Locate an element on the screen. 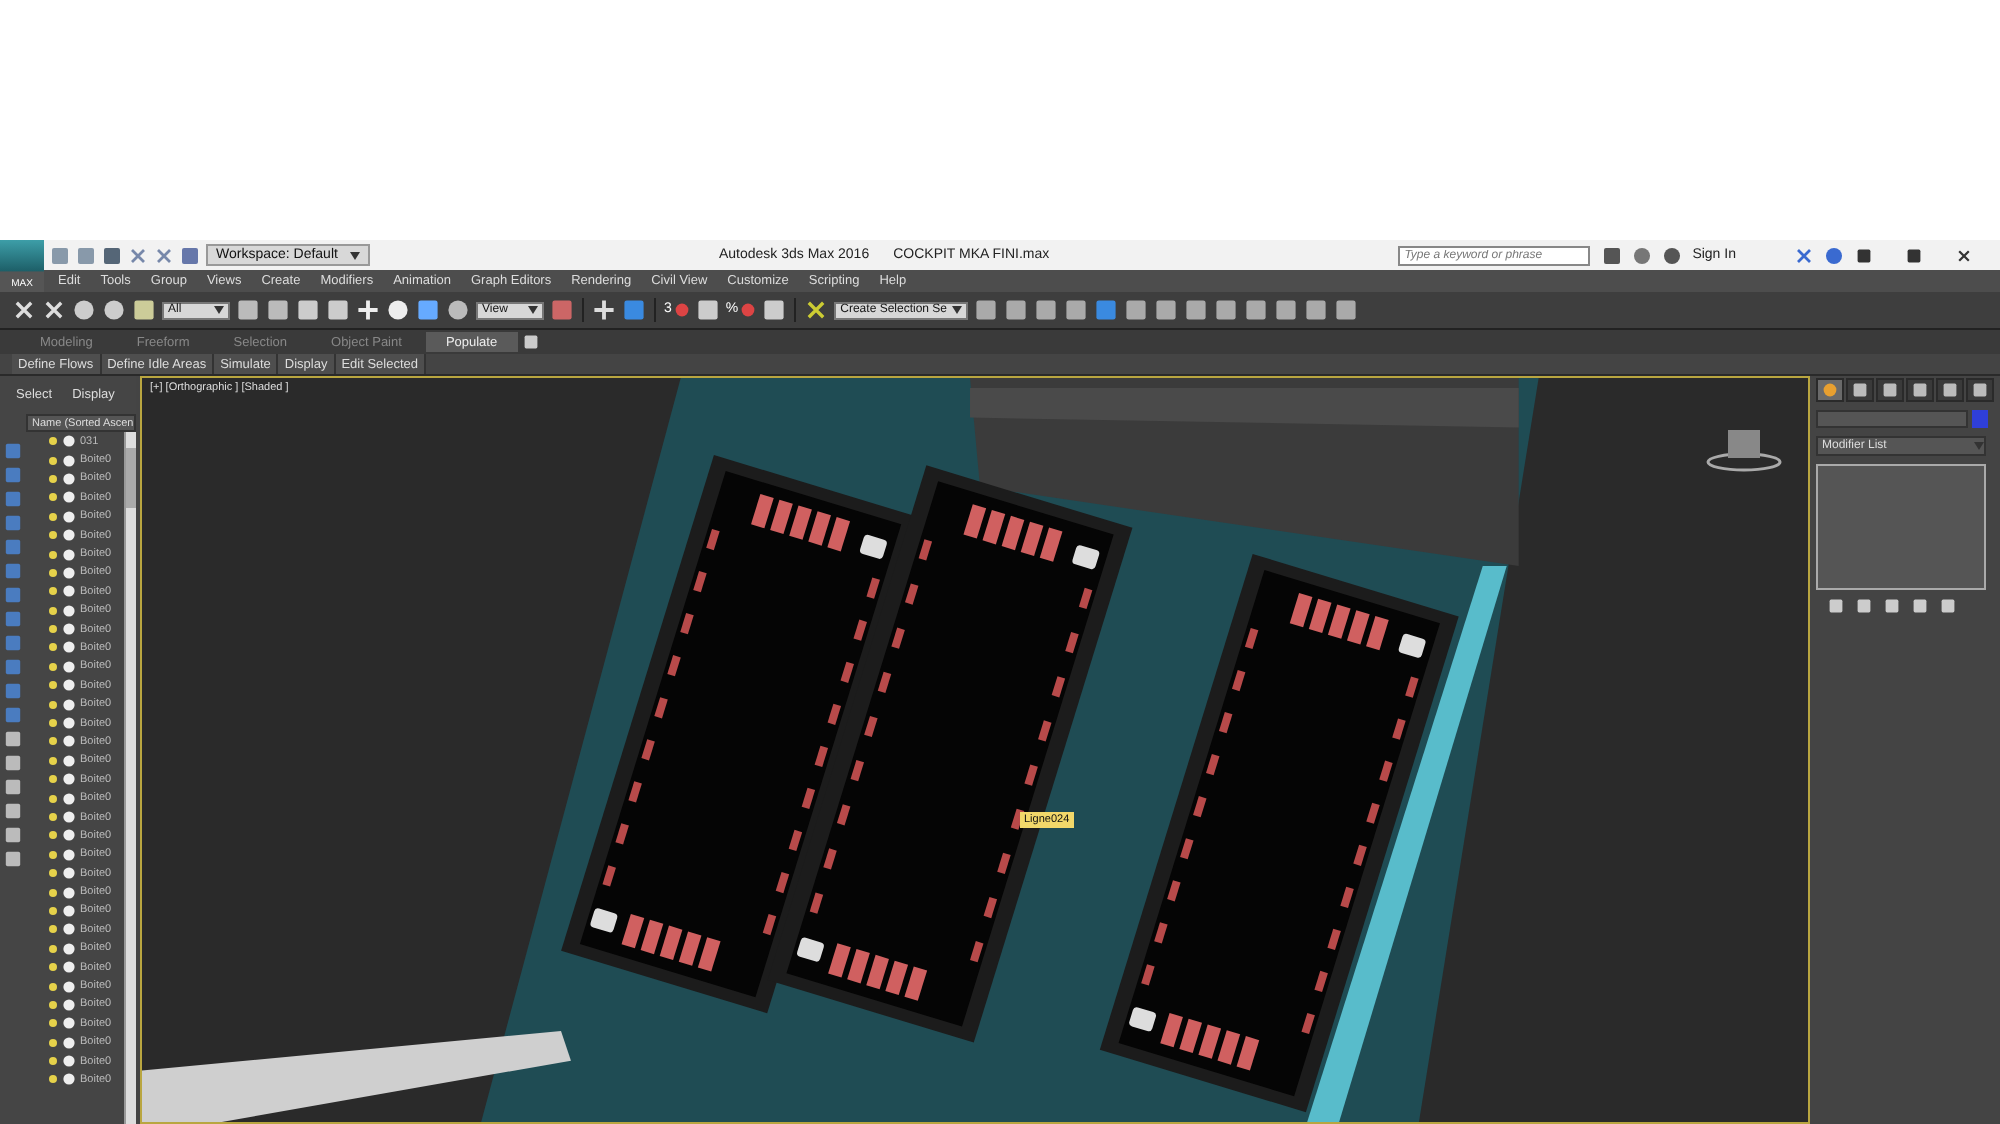 The image size is (2000, 1124). sun-icon is located at coordinates (1830, 390).